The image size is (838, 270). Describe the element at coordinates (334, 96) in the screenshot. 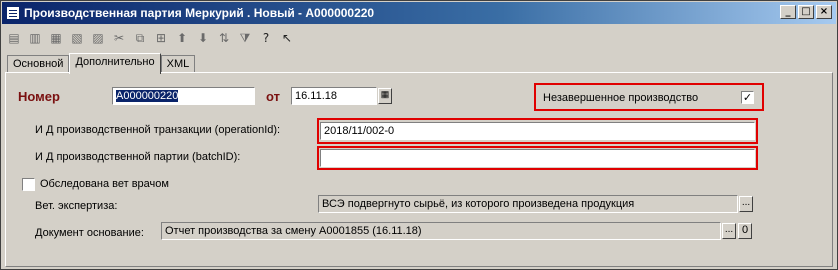

I see `date-field: 16.11.18` at that location.